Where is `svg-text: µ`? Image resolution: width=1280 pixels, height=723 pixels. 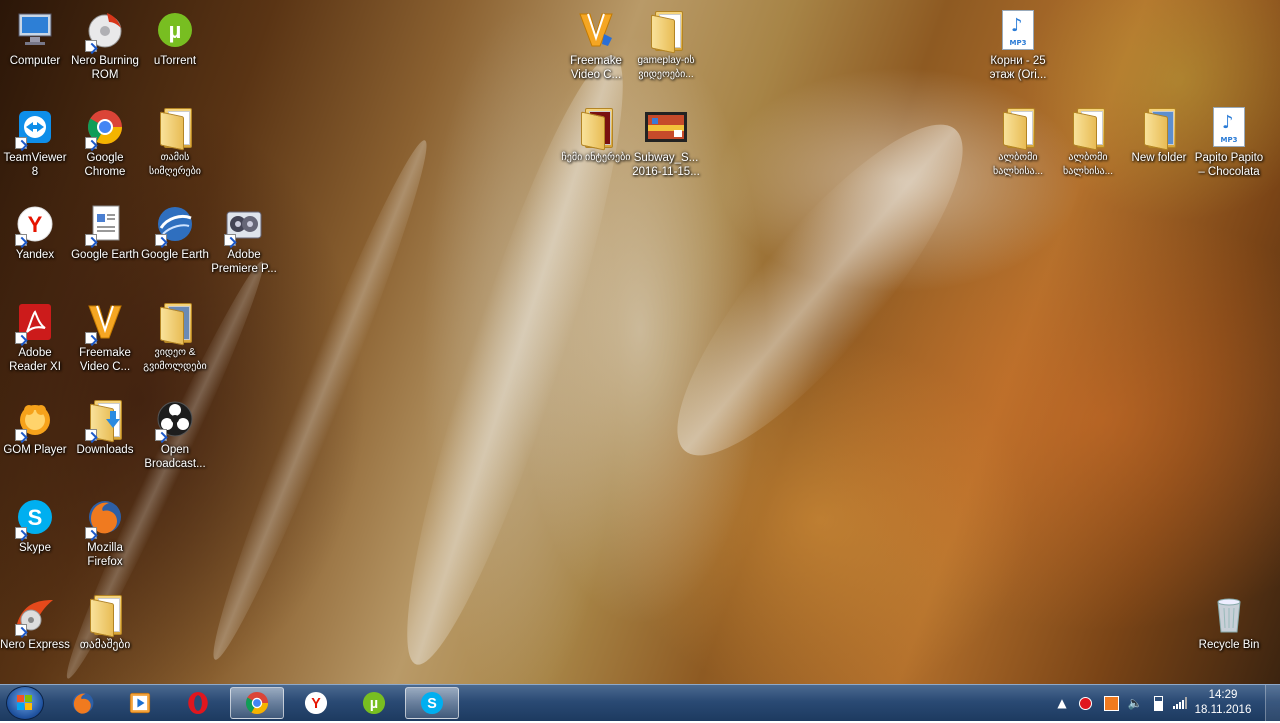
svg-text: µ is located at coordinates (175, 30).